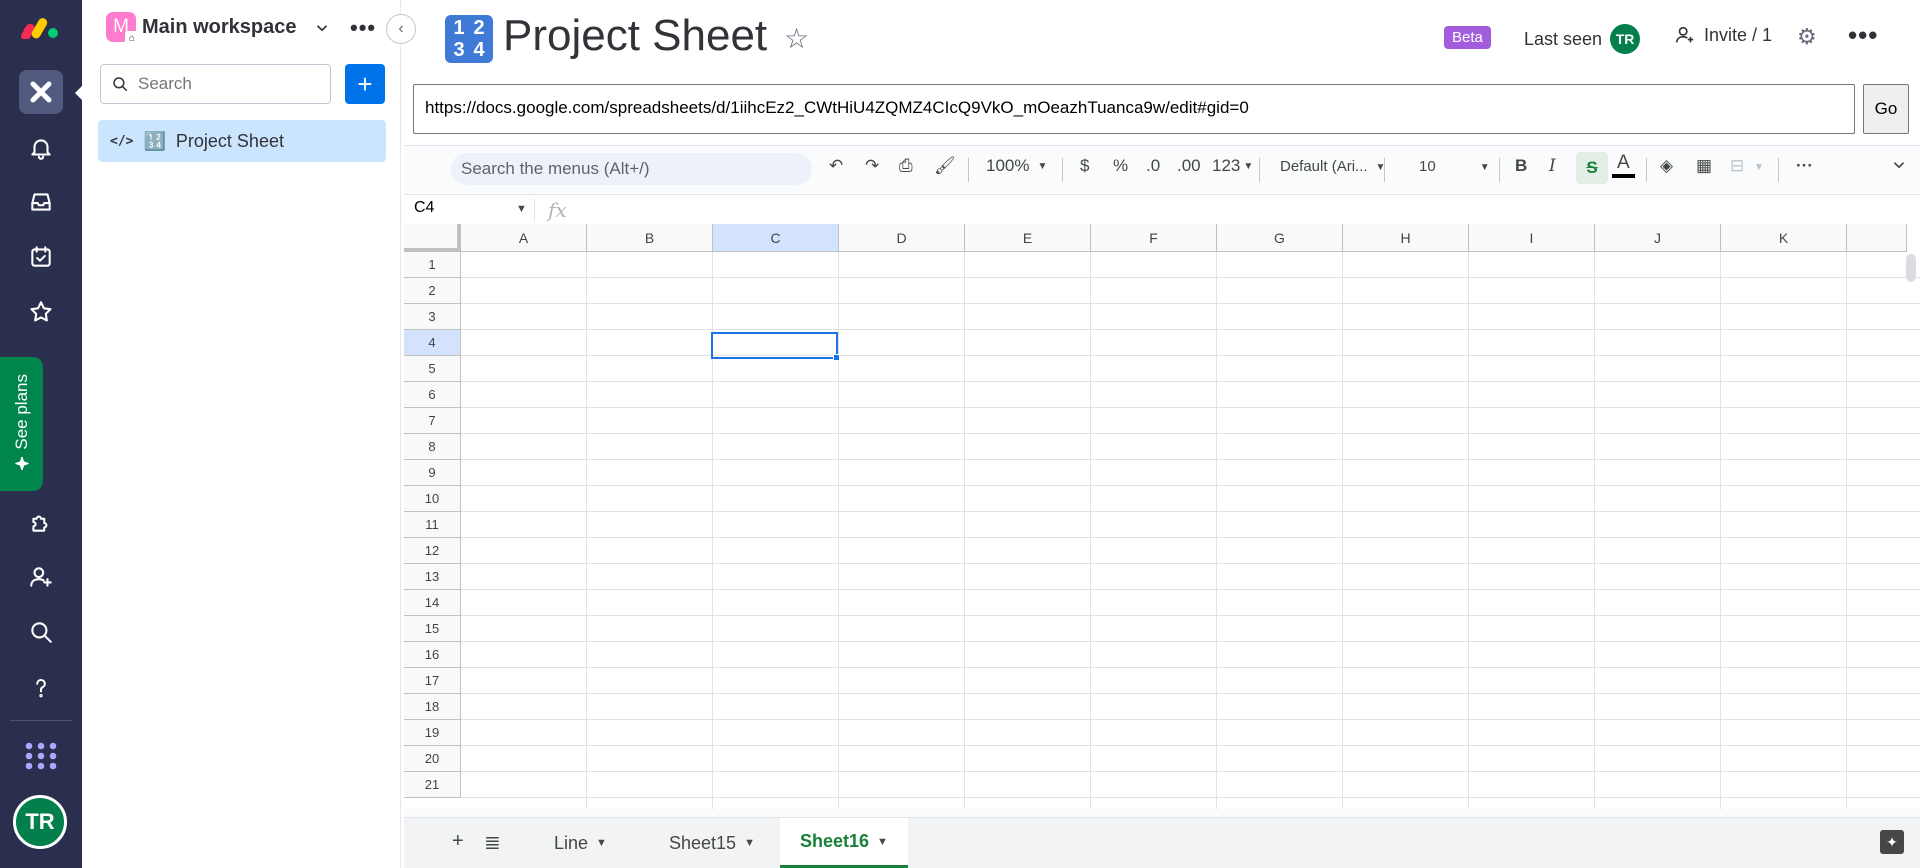 The image size is (1920, 868). I want to click on collapse-toolbar-icon, so click(1899, 167).